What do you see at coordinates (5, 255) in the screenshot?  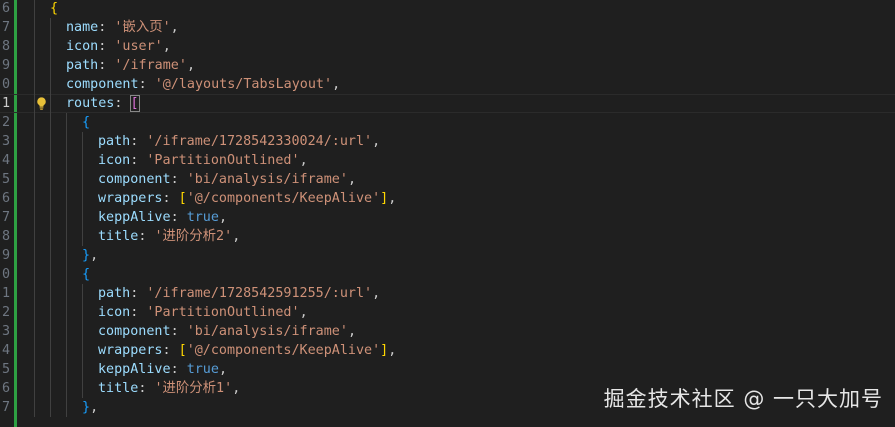 I see `line-number: 9` at bounding box center [5, 255].